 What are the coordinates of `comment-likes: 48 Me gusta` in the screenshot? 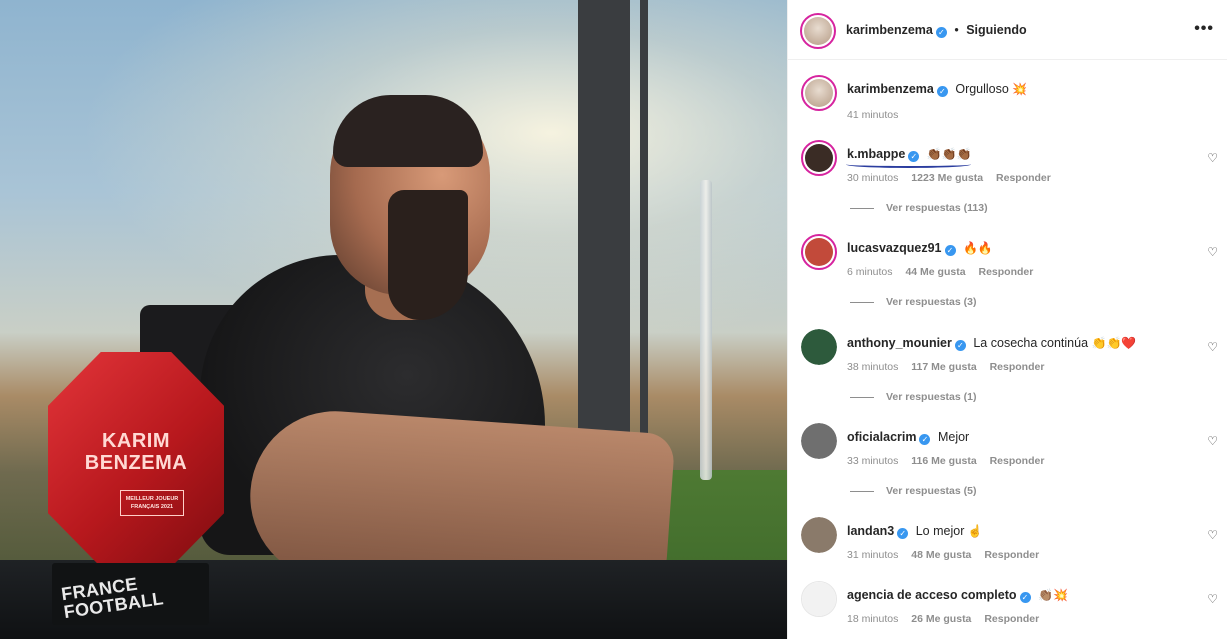 It's located at (941, 555).